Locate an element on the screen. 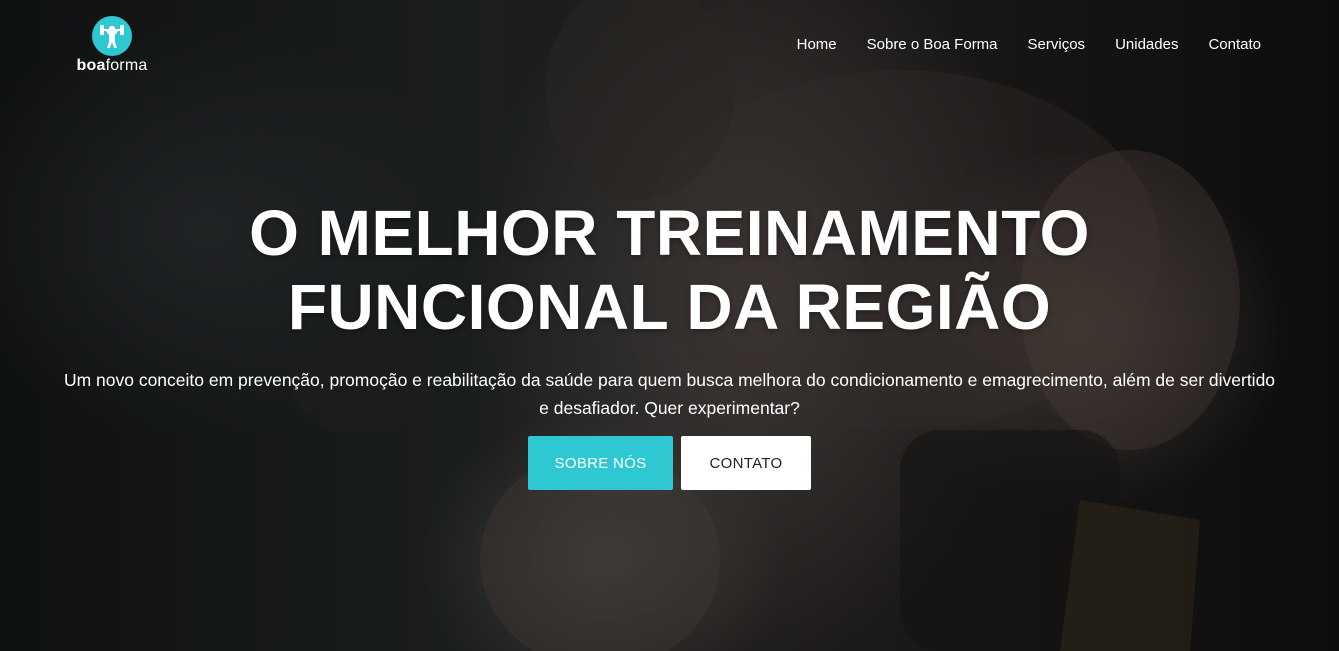 The height and width of the screenshot is (651, 1339). brand-name-light: forma is located at coordinates (126, 65).